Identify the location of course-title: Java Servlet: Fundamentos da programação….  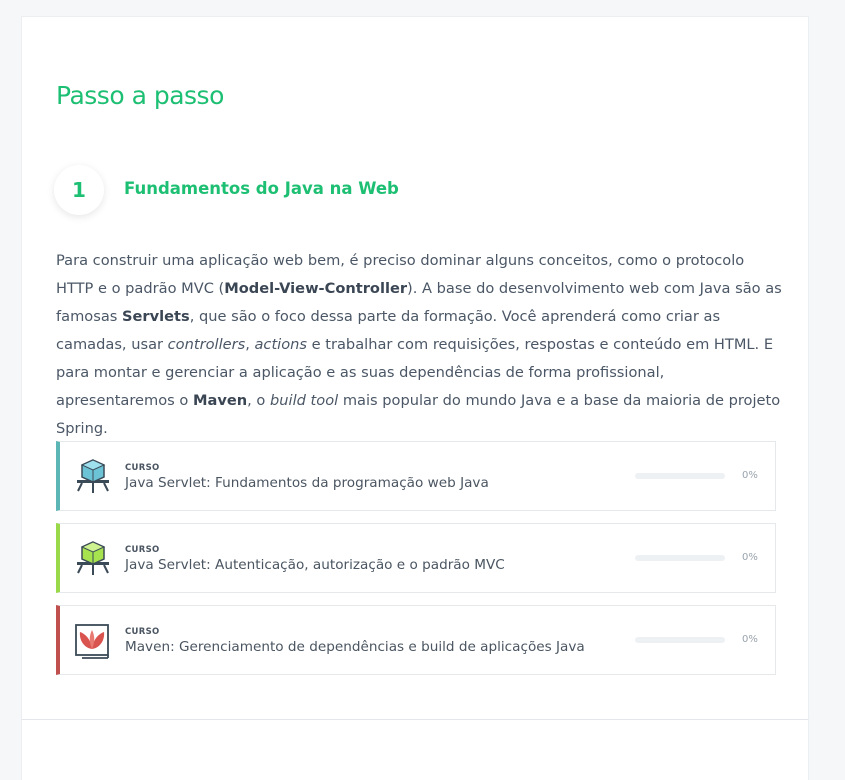
(307, 483).